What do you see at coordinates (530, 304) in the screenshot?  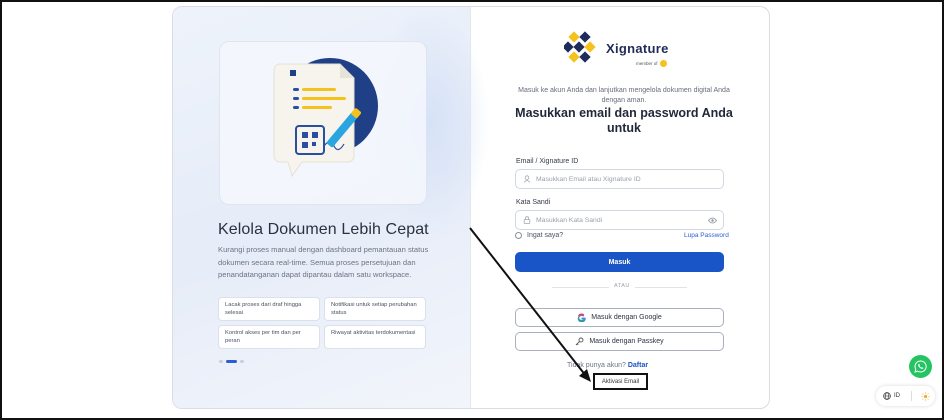 I see `annotation-arrow` at bounding box center [530, 304].